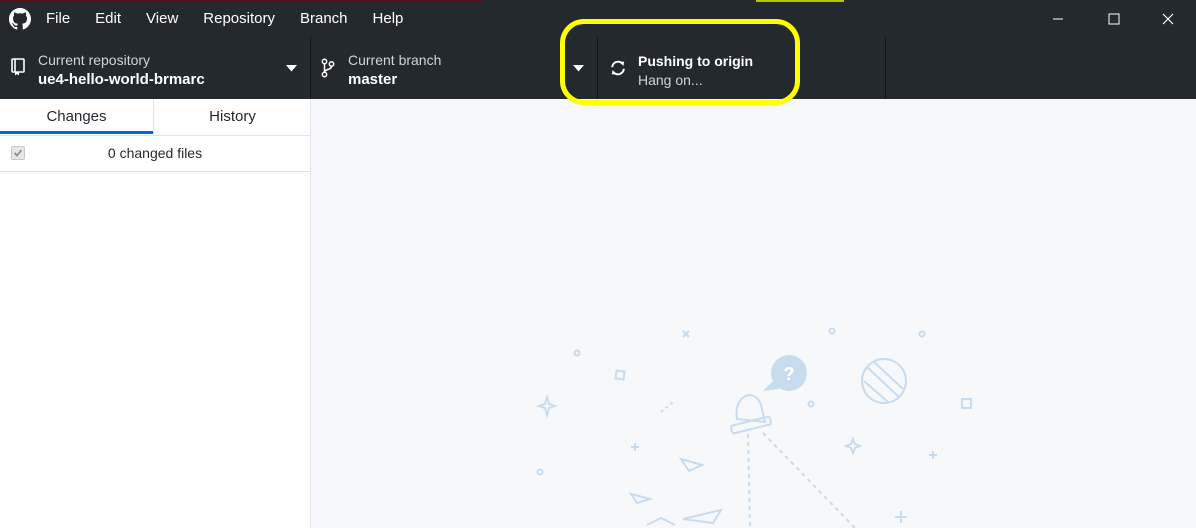 The height and width of the screenshot is (528, 1196). What do you see at coordinates (76, 132) in the screenshot?
I see `selected-tab-indicator` at bounding box center [76, 132].